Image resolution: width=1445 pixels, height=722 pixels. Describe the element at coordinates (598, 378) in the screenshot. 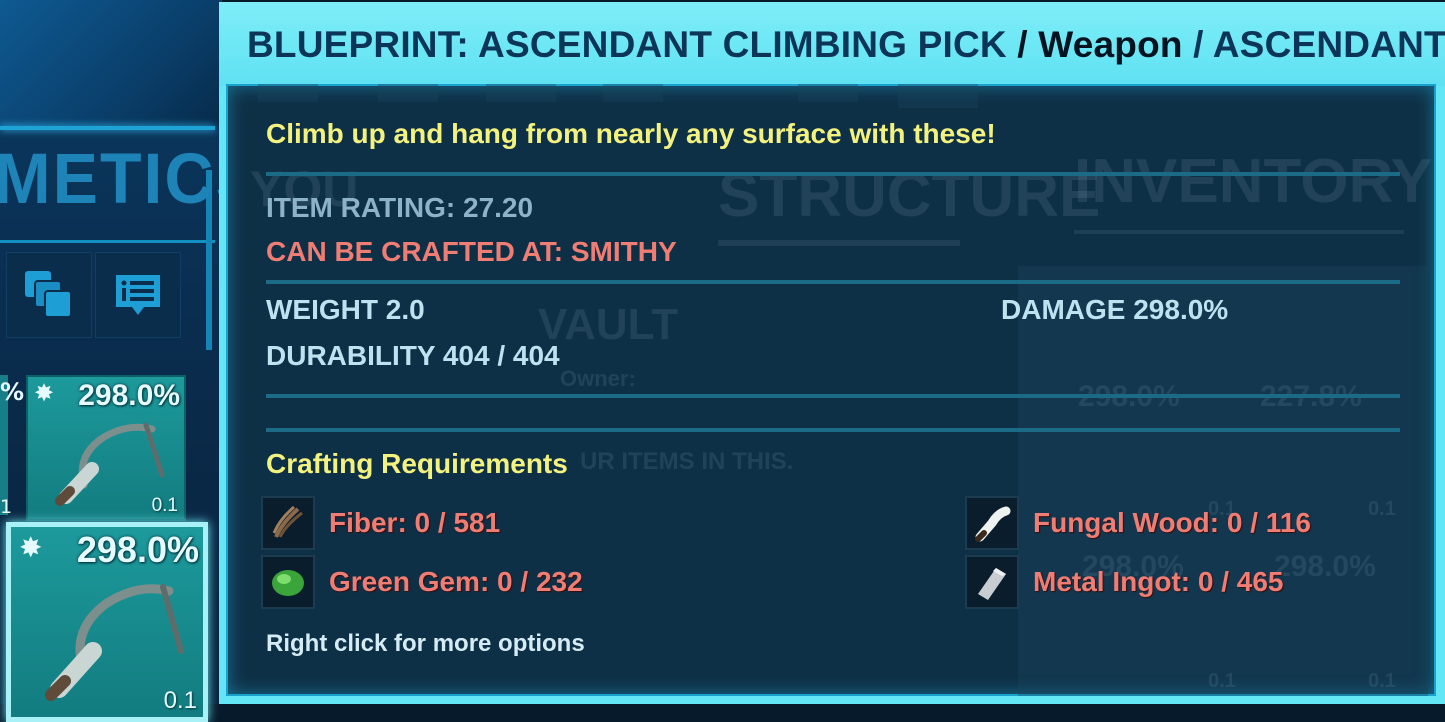

I see `ghost-owner-label: Owner:` at that location.